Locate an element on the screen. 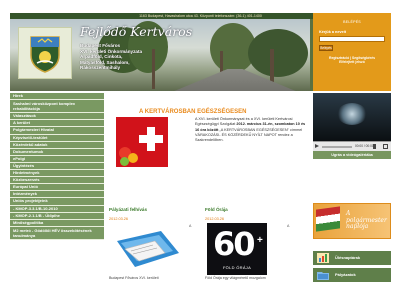 The image size is (401, 282). nav-item-valasztasok: Választások is located at coordinates (57, 117).